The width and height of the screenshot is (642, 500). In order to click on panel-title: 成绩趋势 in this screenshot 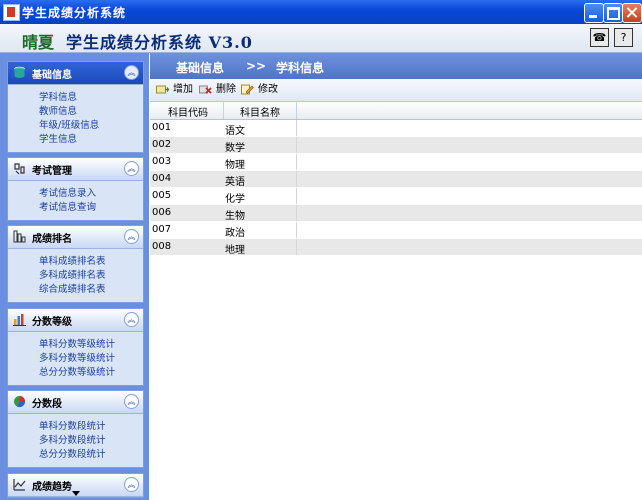, I will do `click(52, 487)`.